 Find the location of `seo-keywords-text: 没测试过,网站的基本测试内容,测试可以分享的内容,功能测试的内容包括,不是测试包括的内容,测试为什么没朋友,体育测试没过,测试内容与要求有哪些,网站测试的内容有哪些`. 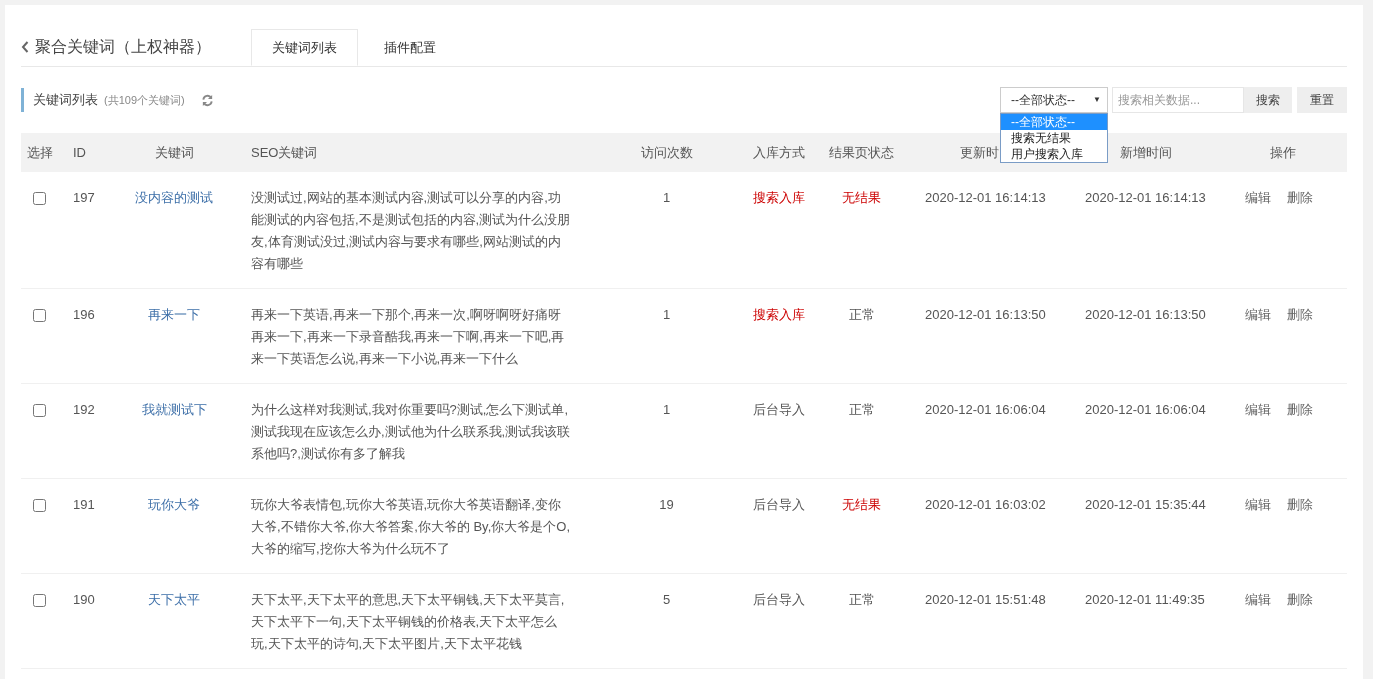

seo-keywords-text: 没测试过,网站的基本测试内容,测试可以分享的内容,功能测试的内容包括,不是测试包括的内容,测试为什么没朋友,体育测试没过,测试内容与要求有哪些,网站测试的内容有哪些 is located at coordinates (411, 231).